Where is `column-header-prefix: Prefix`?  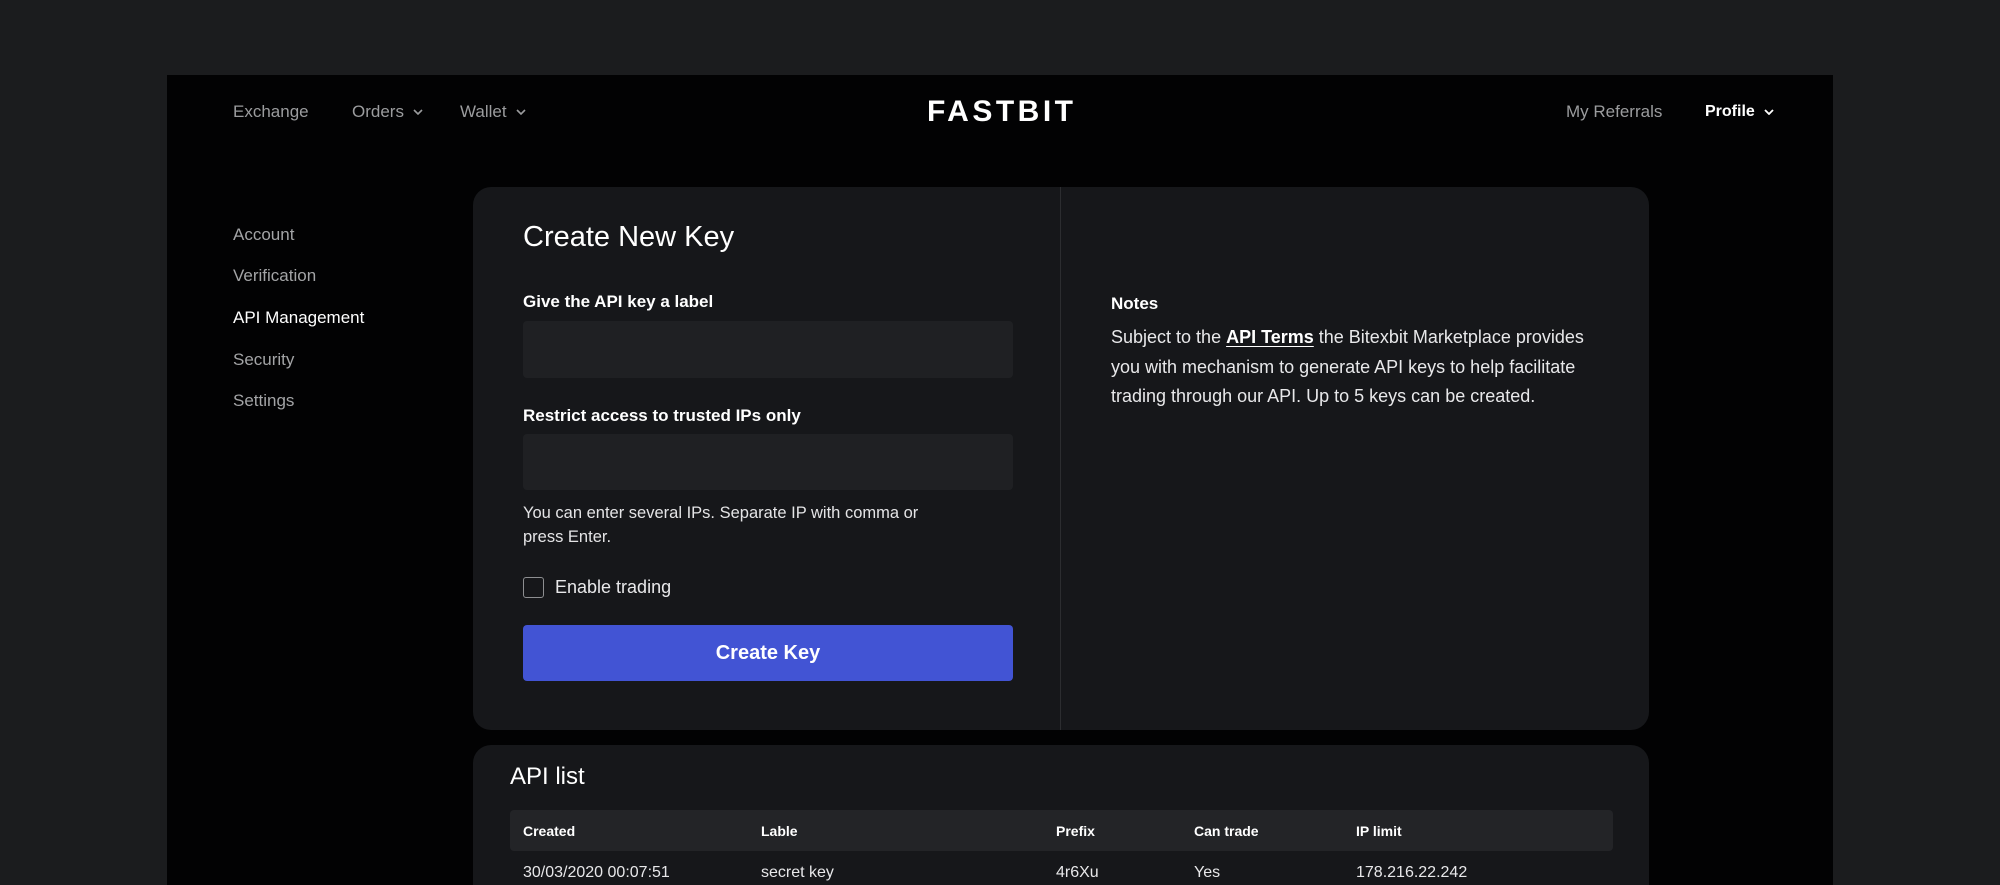 column-header-prefix: Prefix is located at coordinates (1075, 830).